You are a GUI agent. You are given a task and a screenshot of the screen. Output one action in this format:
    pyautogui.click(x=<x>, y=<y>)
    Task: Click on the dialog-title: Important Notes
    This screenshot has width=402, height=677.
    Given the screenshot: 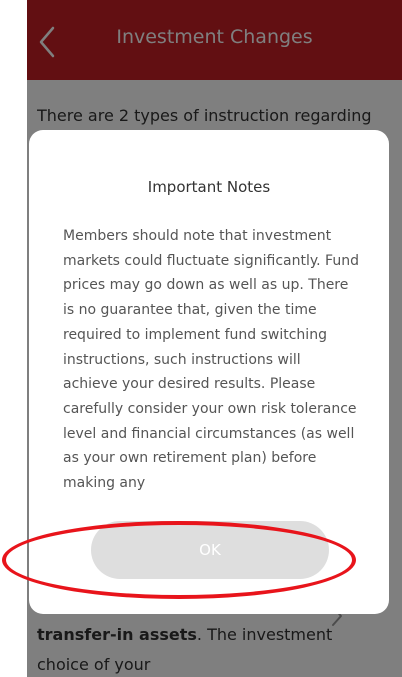 What is the action you would take?
    pyautogui.click(x=209, y=187)
    